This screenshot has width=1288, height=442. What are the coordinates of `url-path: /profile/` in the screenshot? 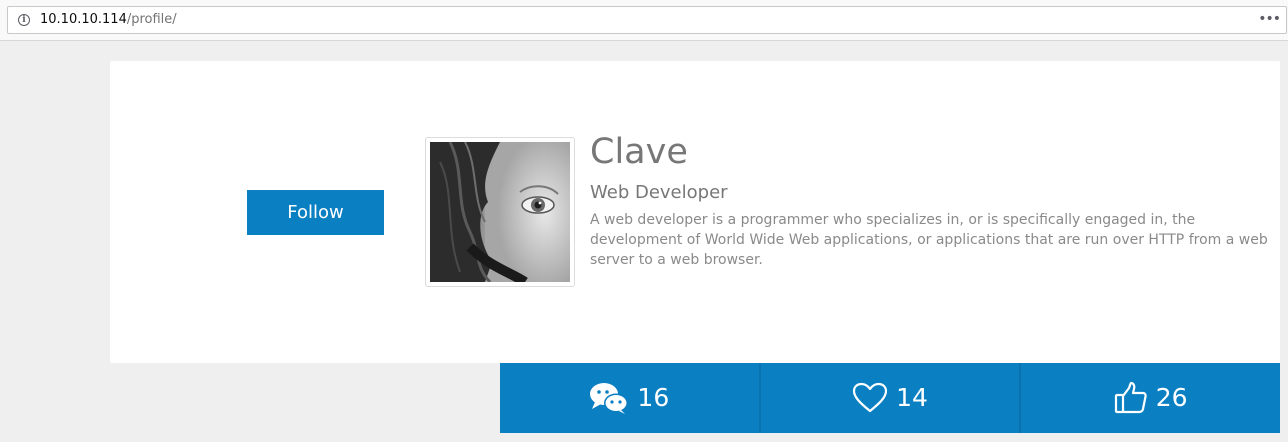 It's located at (151, 19).